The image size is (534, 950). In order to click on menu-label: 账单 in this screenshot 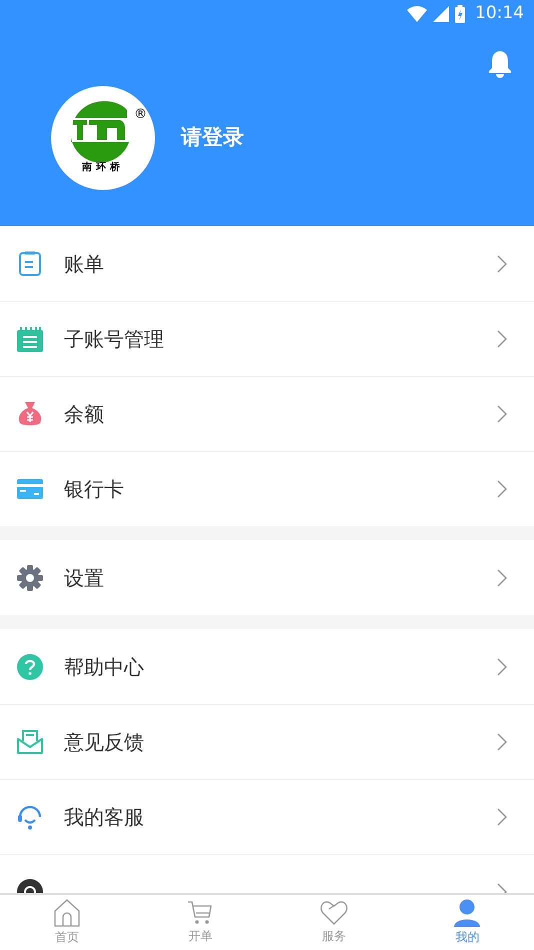, I will do `click(84, 264)`.